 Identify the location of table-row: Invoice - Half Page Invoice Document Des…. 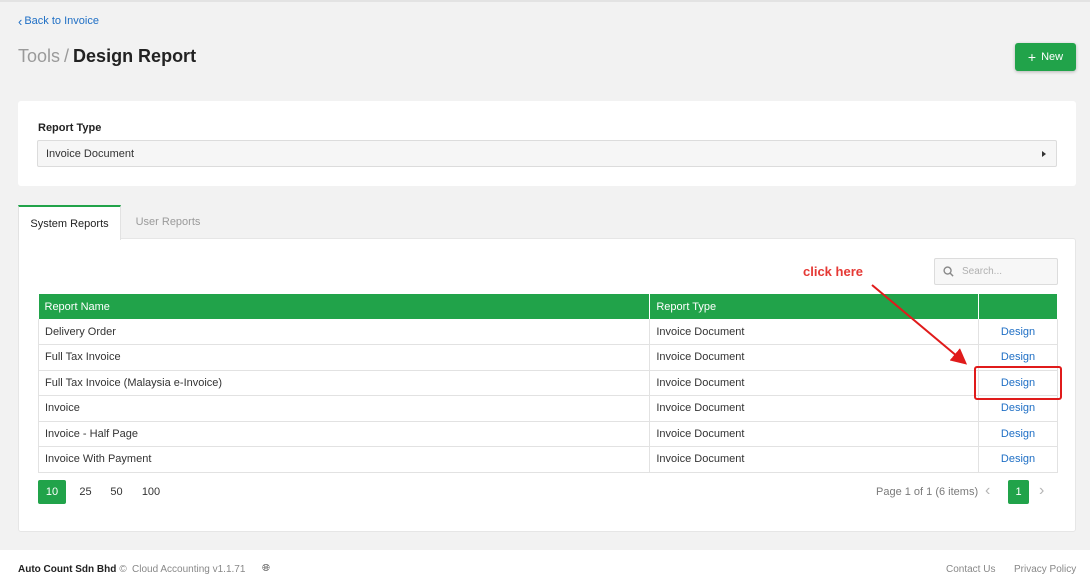
(547, 434).